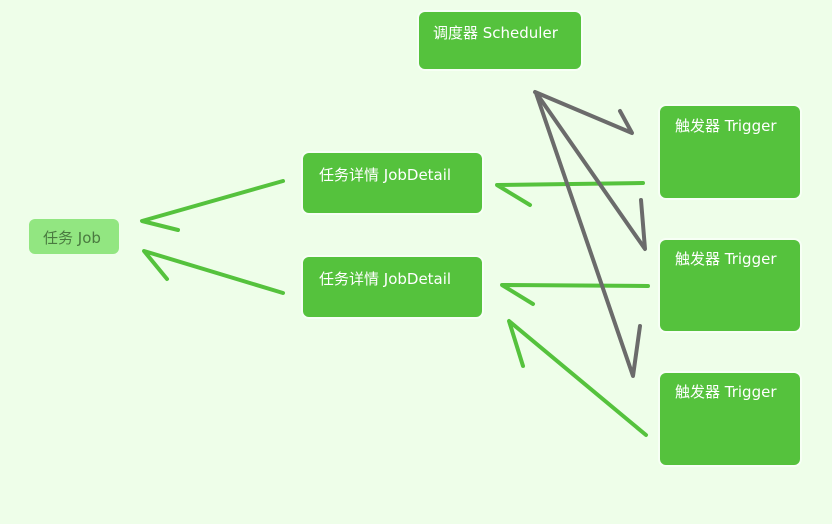 This screenshot has width=832, height=524. Describe the element at coordinates (385, 175) in the screenshot. I see `jobdetail-label-1: 任务详情 JobDetail` at that location.